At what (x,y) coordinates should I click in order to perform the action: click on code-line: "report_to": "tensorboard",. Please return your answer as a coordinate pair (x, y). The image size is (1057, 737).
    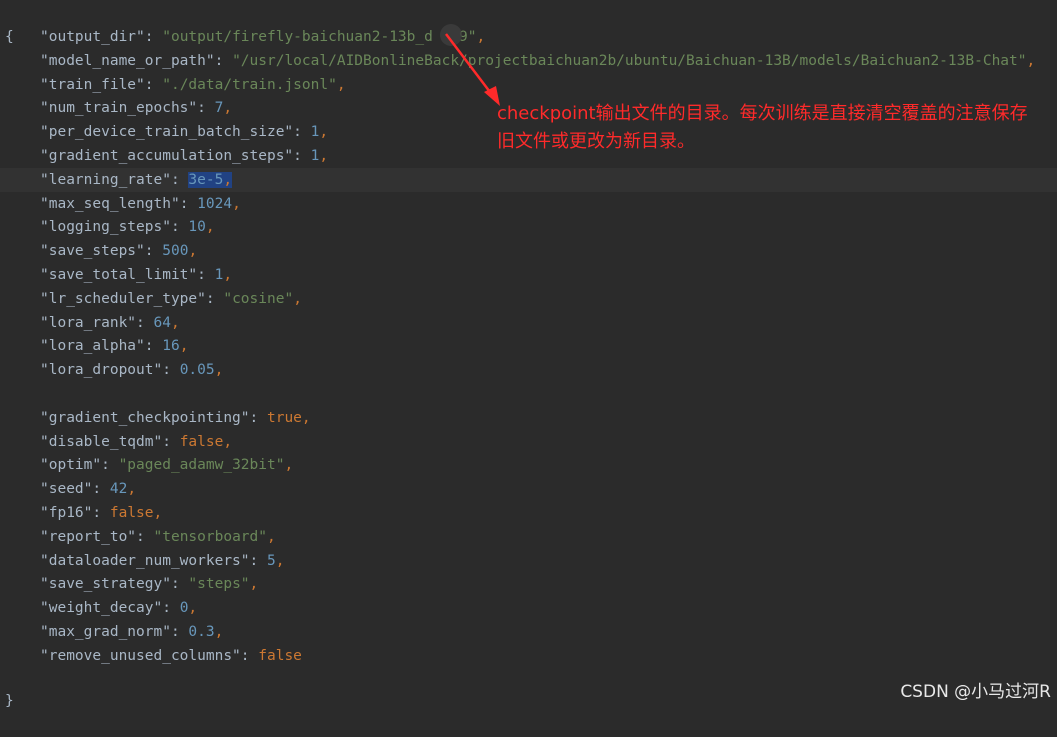
    Looking at the image, I should click on (528, 537).